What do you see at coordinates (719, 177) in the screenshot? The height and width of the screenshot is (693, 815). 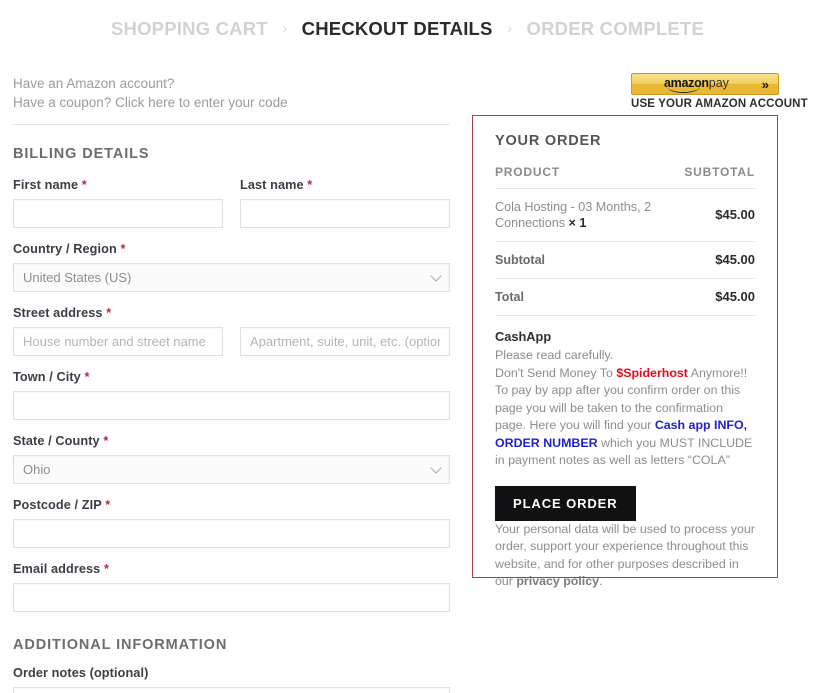 I see `column-header-subtotal: SUBTOTAL` at bounding box center [719, 177].